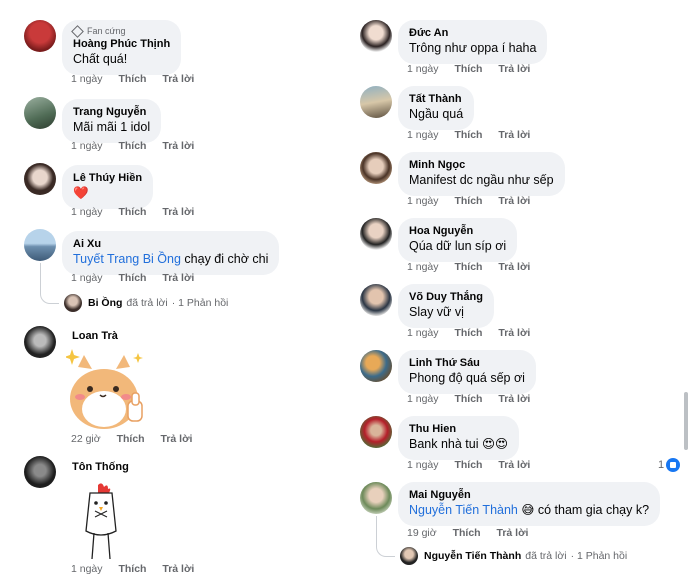 Image resolution: width=698 pixels, height=579 pixels. What do you see at coordinates (436, 99) in the screenshot?
I see `comment-author: Tất Thành` at bounding box center [436, 99].